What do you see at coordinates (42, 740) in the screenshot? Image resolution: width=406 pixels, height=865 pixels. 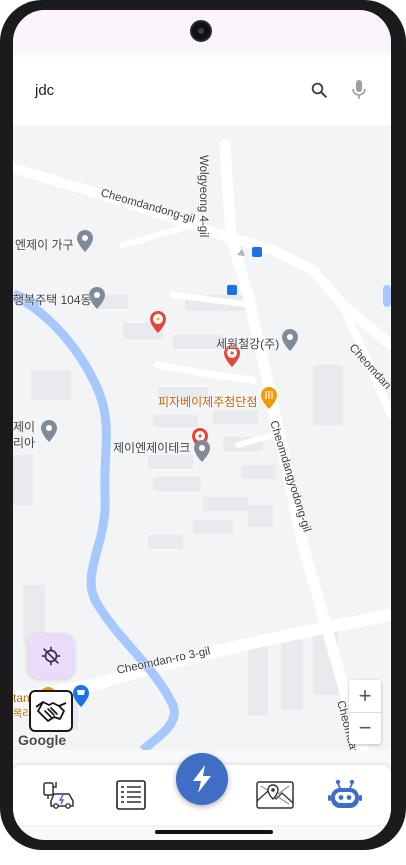 I see `google-attribution: Google` at bounding box center [42, 740].